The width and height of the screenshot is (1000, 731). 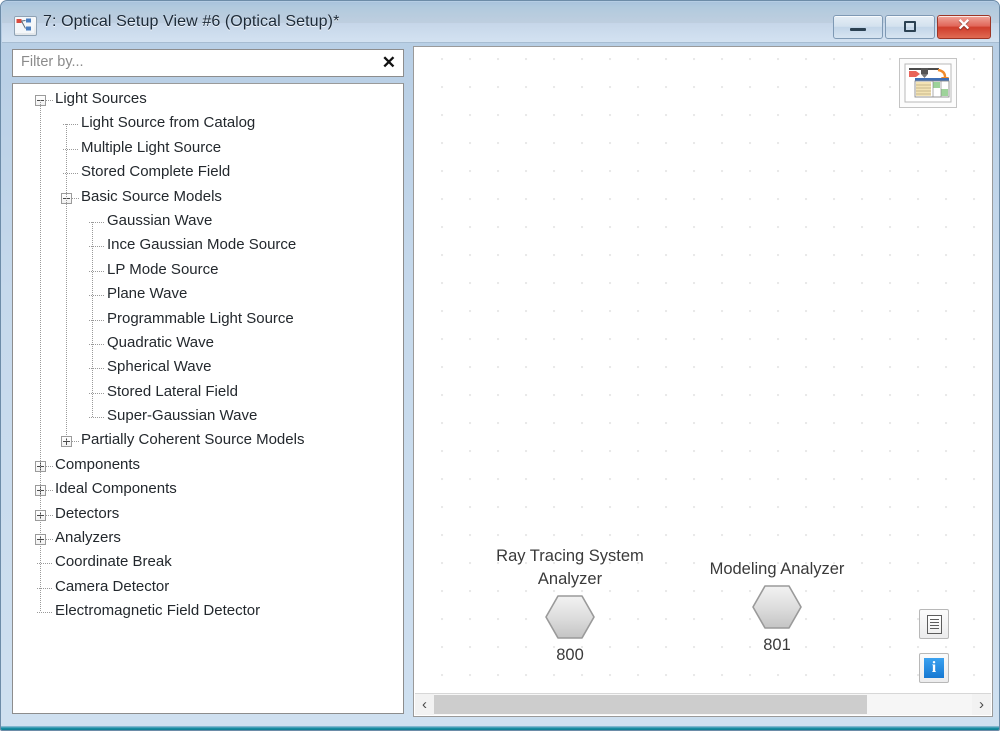 I want to click on tree-item-plane-wave: Plane Wave, so click(x=208, y=295).